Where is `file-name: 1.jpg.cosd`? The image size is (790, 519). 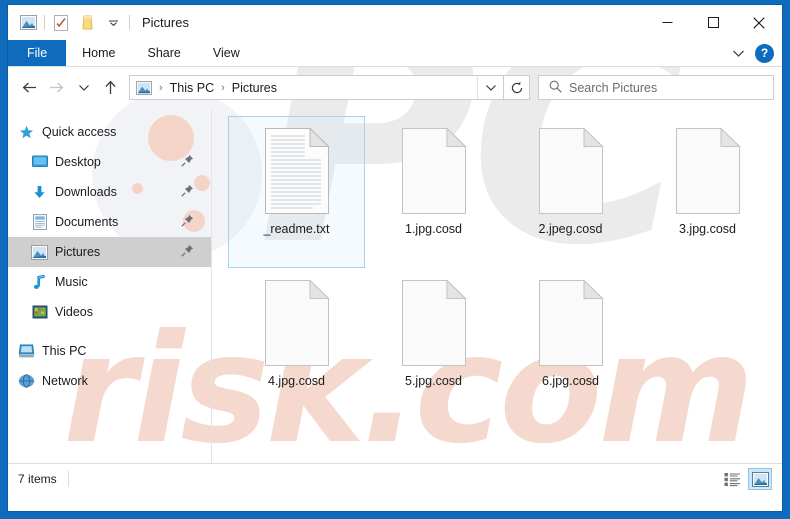 file-name: 1.jpg.cosd is located at coordinates (433, 229).